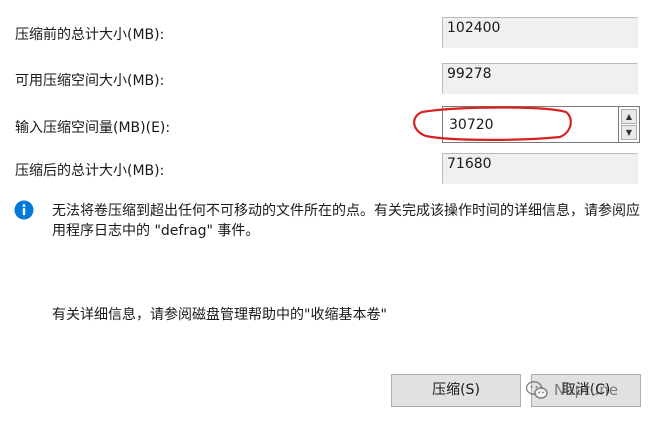 The height and width of the screenshot is (425, 656). What do you see at coordinates (93, 128) in the screenshot?
I see `shrink-amount-label: 输入压缩空间量(MB)(E):` at bounding box center [93, 128].